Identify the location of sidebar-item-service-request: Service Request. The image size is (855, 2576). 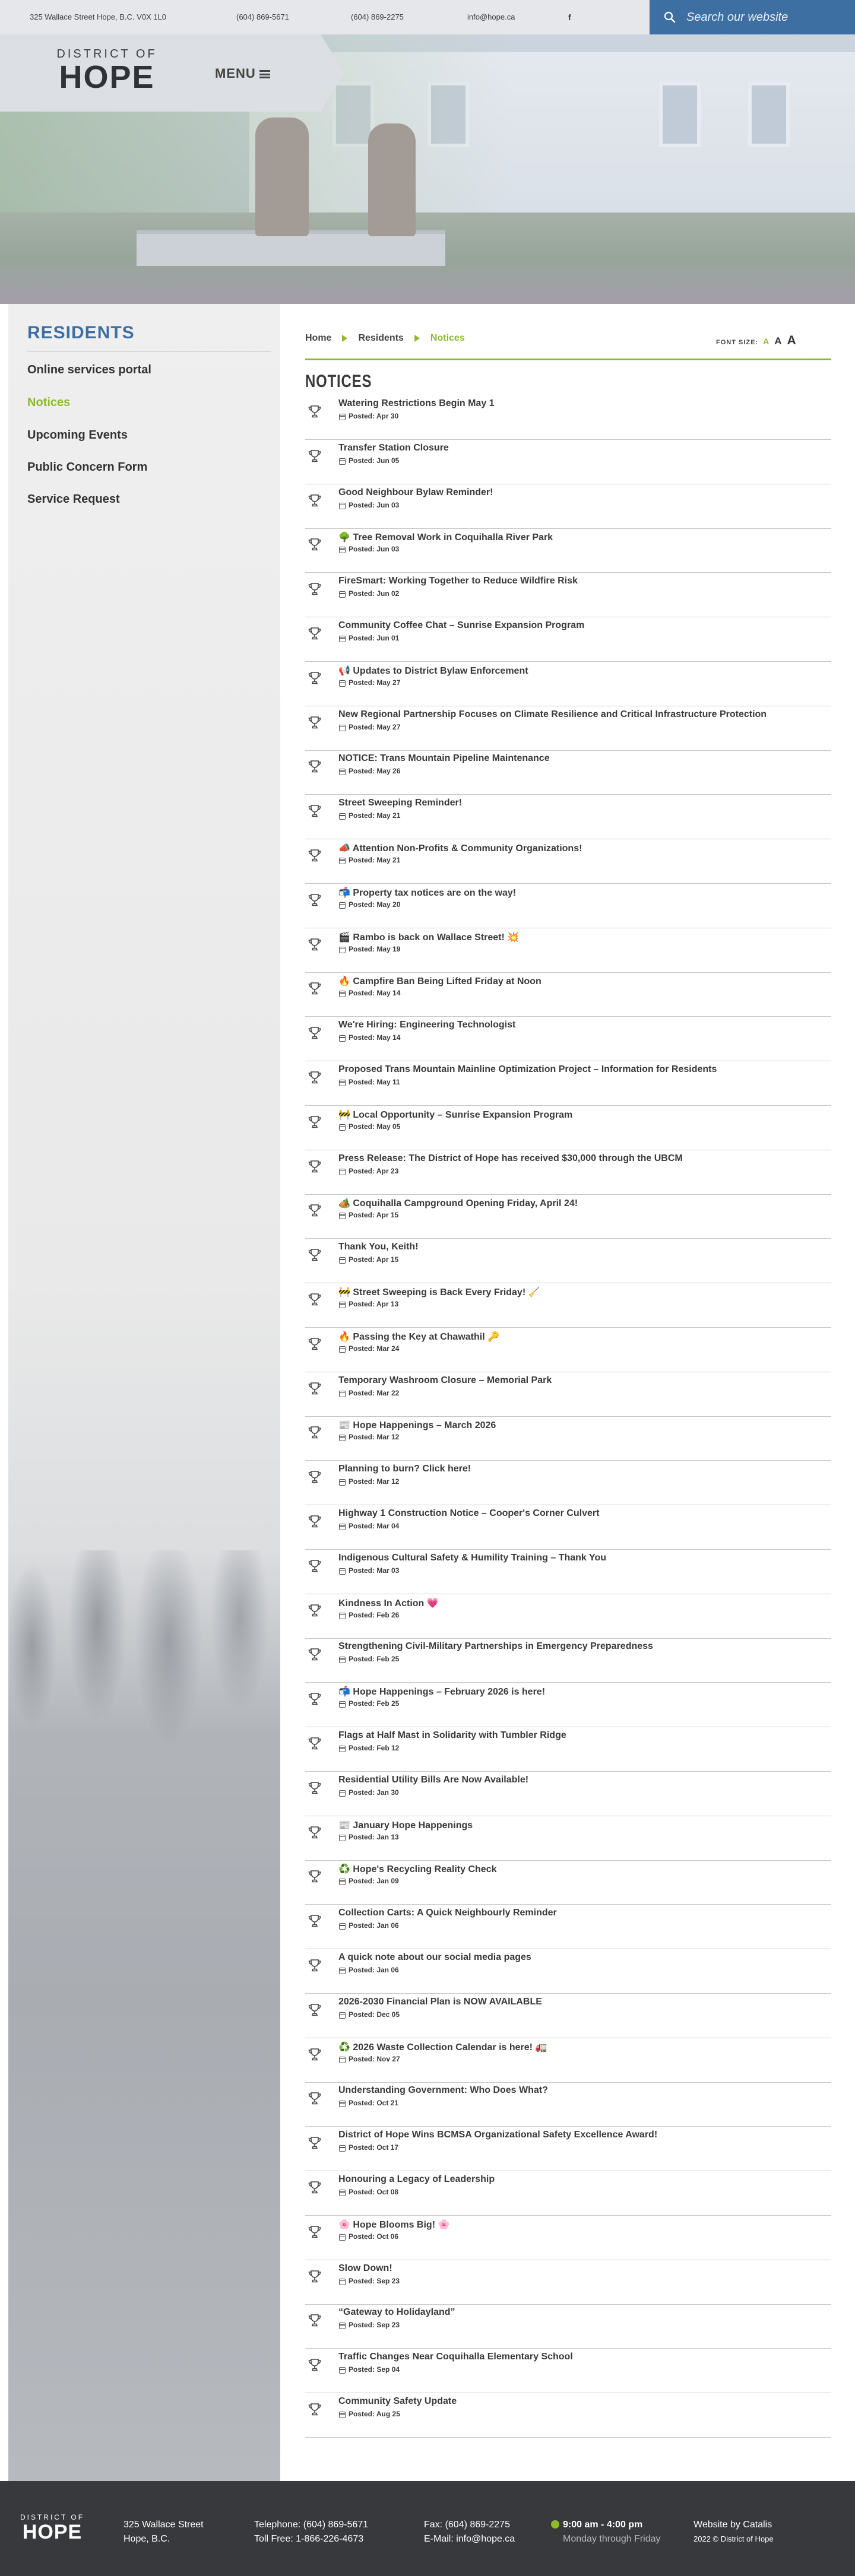
(73, 499).